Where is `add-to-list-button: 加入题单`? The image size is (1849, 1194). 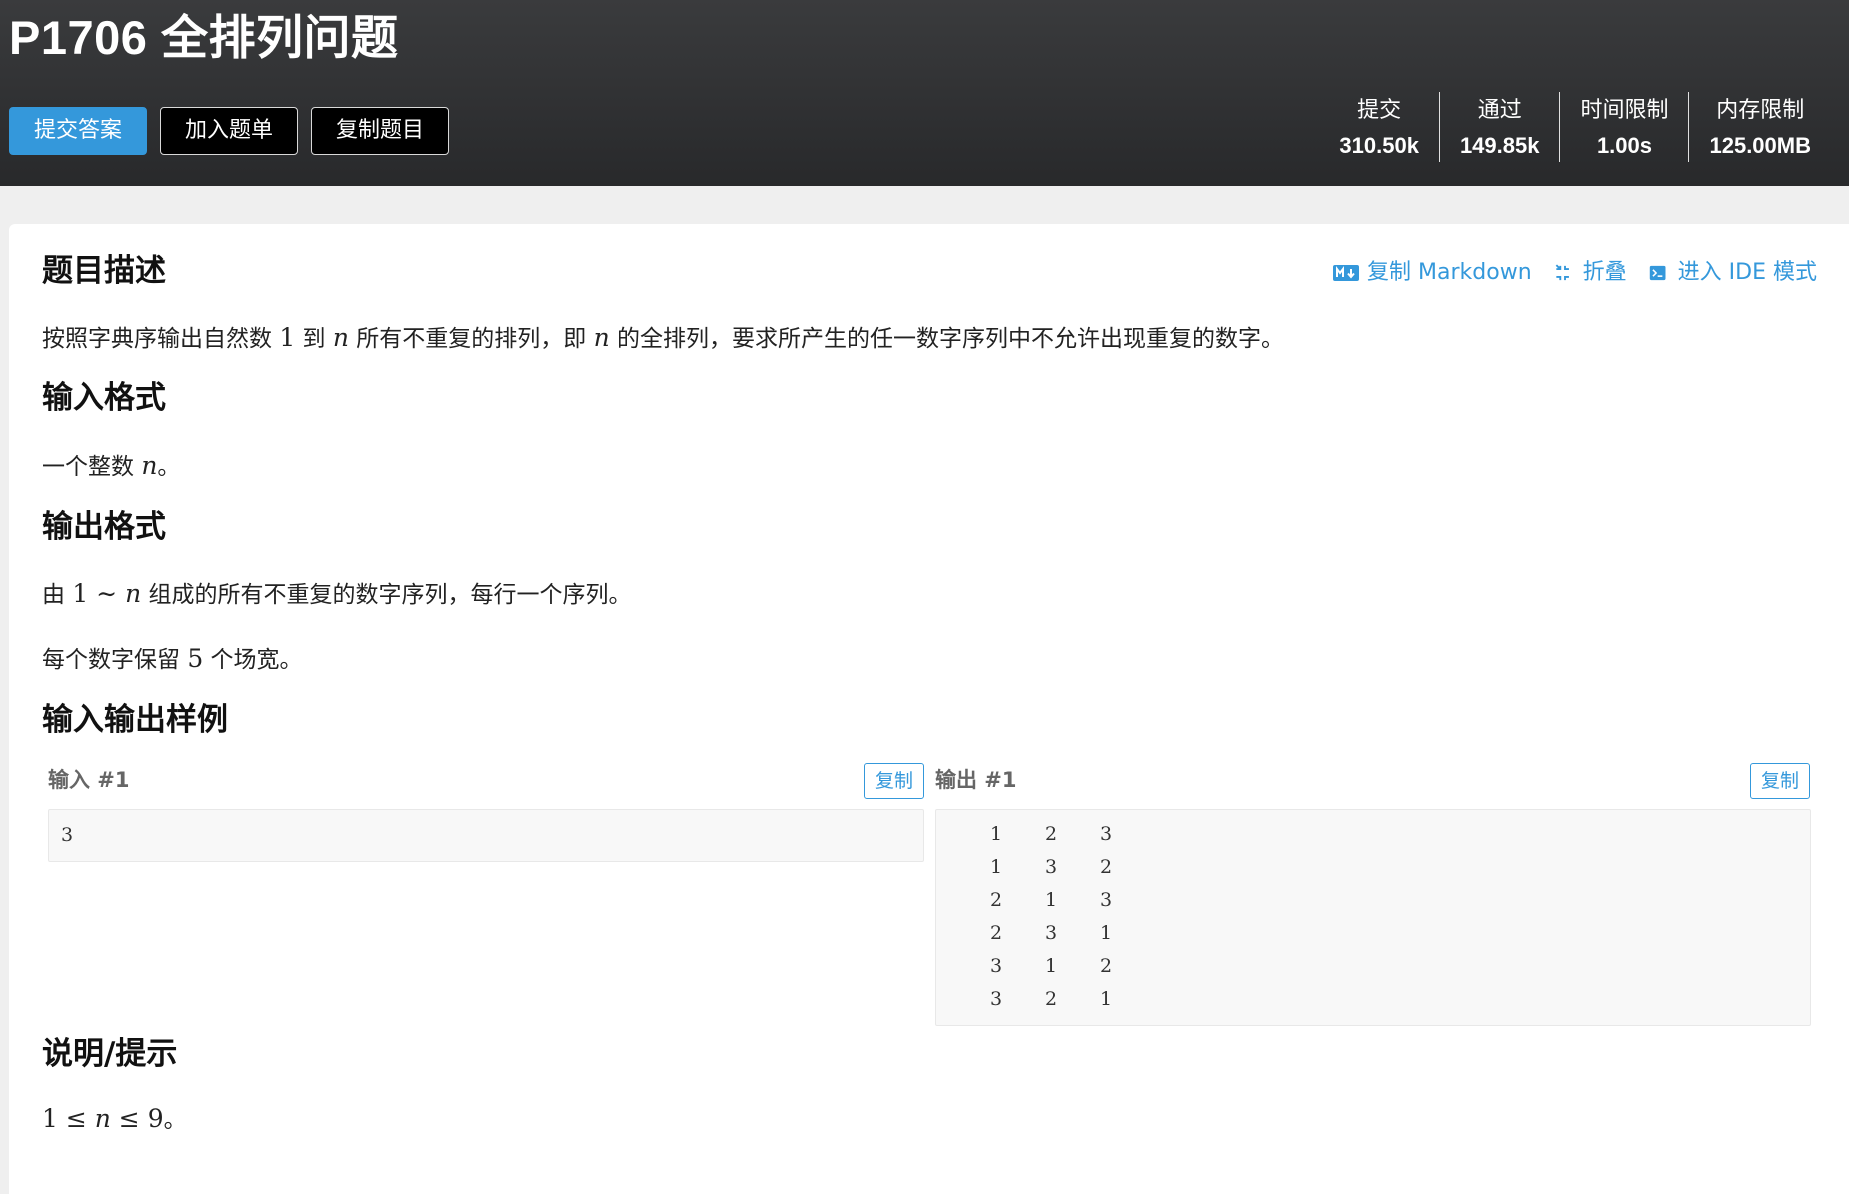
add-to-list-button: 加入题单 is located at coordinates (229, 131).